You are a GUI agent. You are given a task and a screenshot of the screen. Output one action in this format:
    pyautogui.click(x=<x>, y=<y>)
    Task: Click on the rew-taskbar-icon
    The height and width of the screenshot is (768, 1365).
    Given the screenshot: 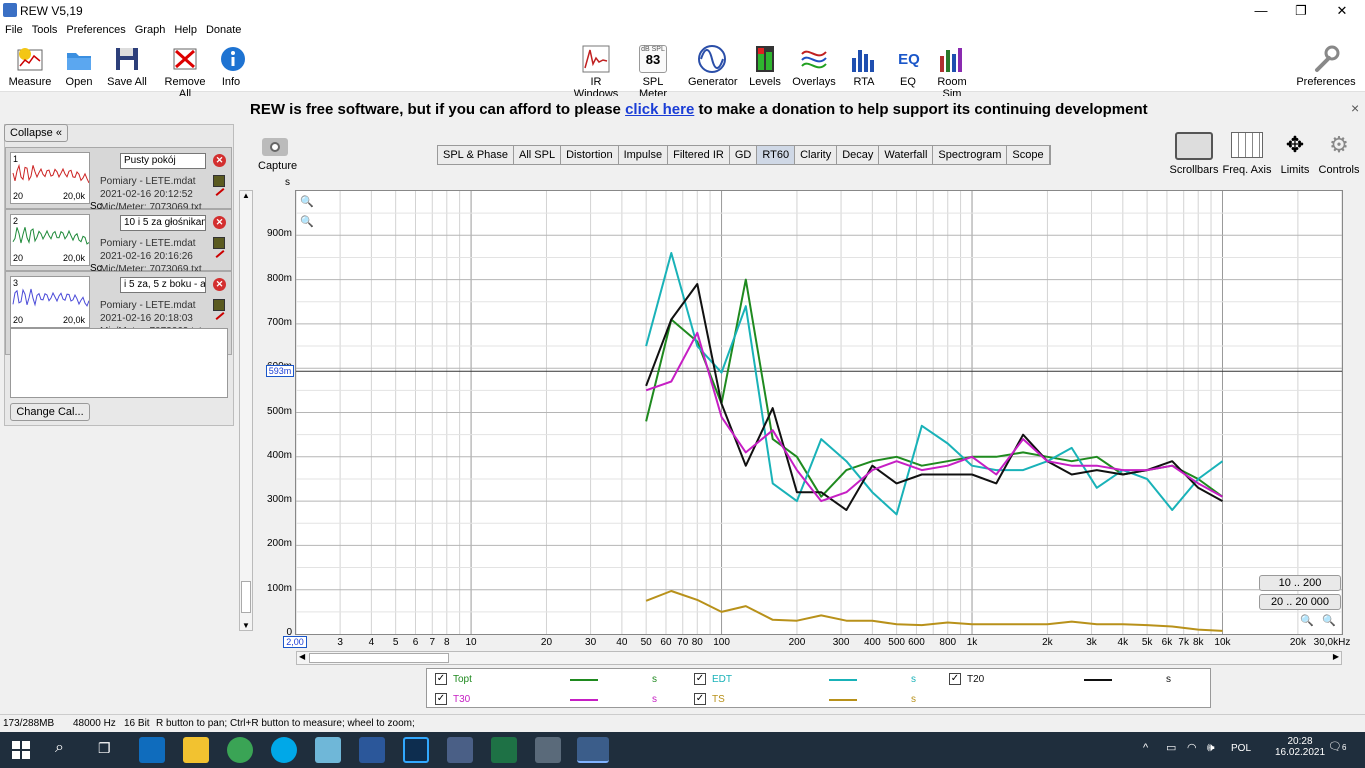 What is the action you would take?
    pyautogui.click(x=593, y=750)
    